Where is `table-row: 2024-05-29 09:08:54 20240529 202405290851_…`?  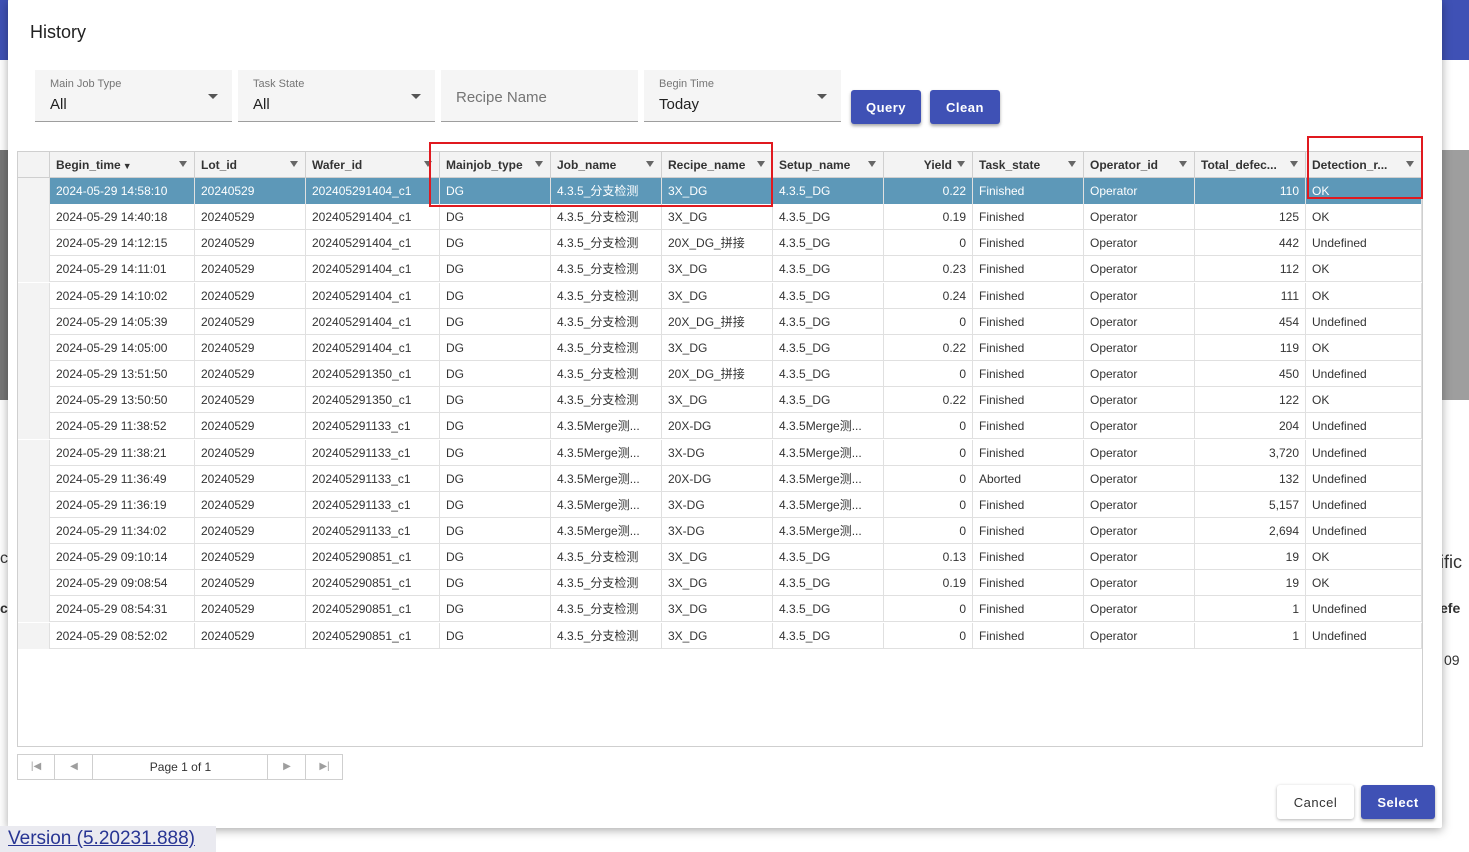
table-row: 2024-05-29 09:08:54 20240529 202405290851_… is located at coordinates (720, 583).